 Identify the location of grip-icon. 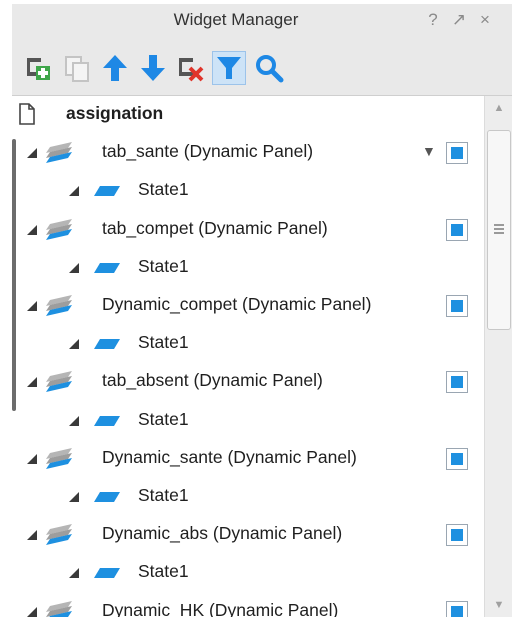
(499, 230).